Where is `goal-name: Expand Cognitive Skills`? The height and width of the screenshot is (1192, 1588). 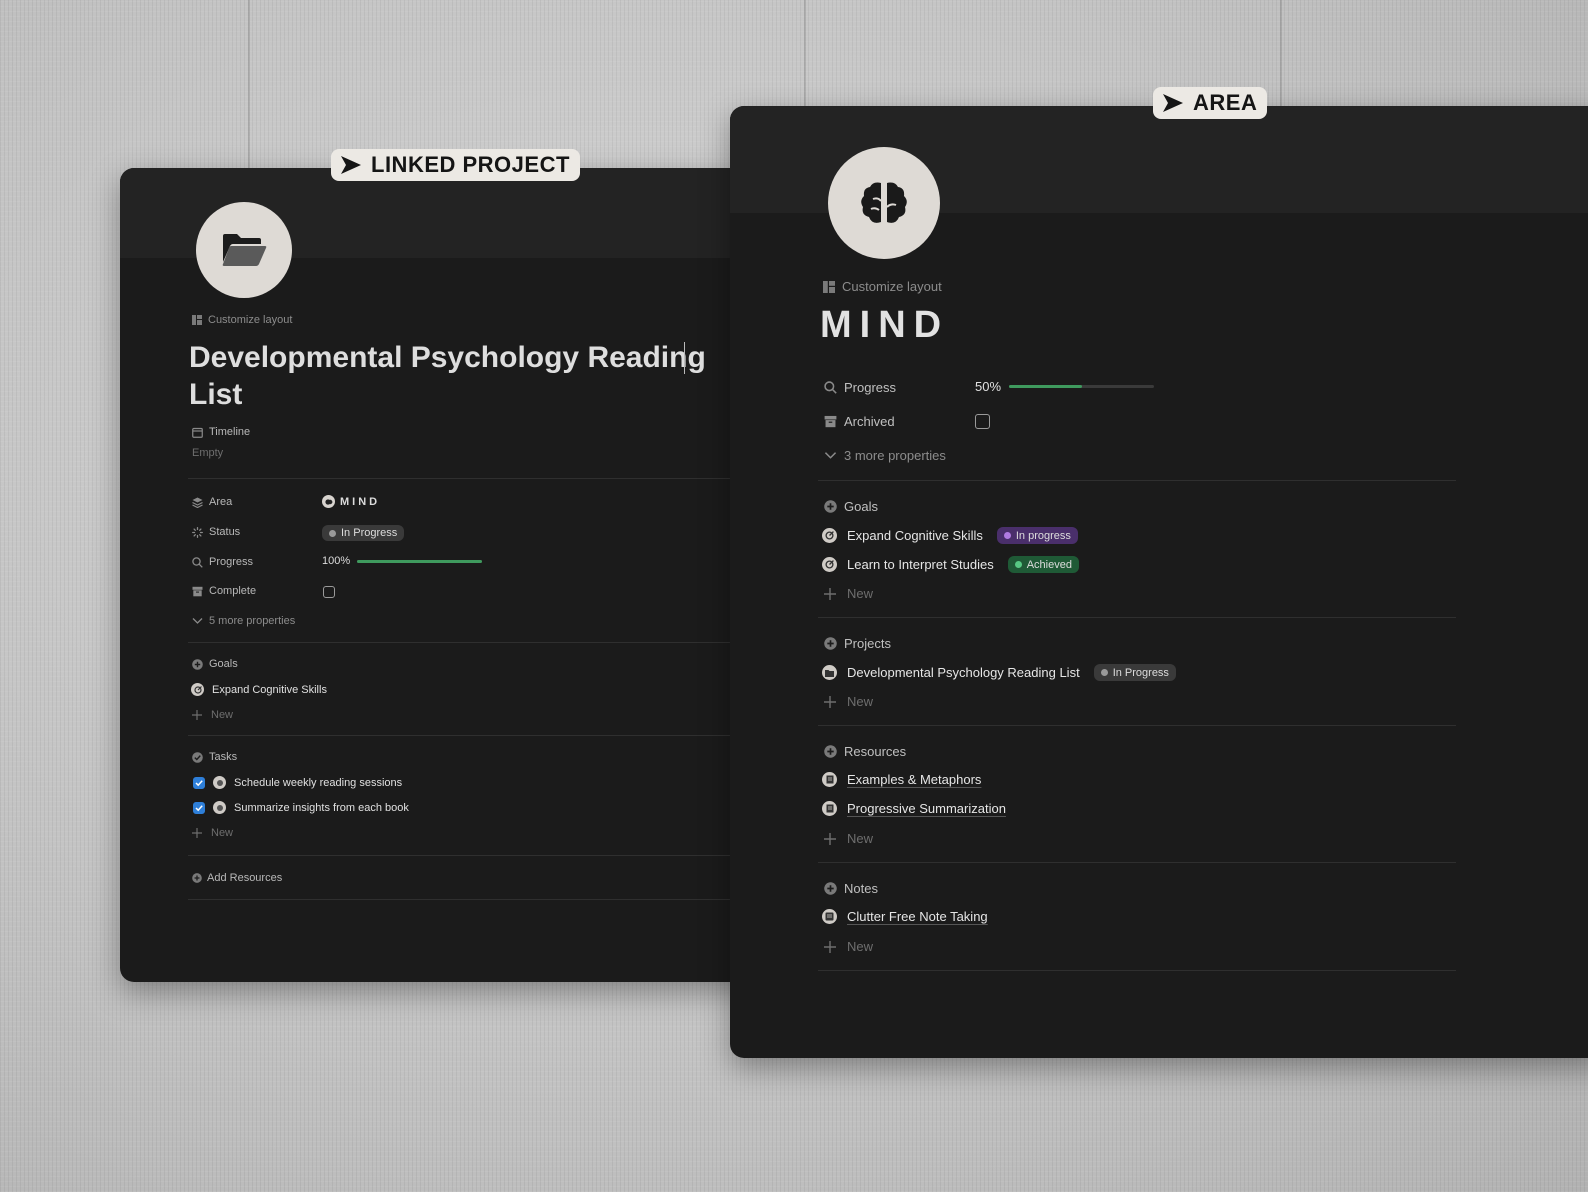 goal-name: Expand Cognitive Skills is located at coordinates (915, 535).